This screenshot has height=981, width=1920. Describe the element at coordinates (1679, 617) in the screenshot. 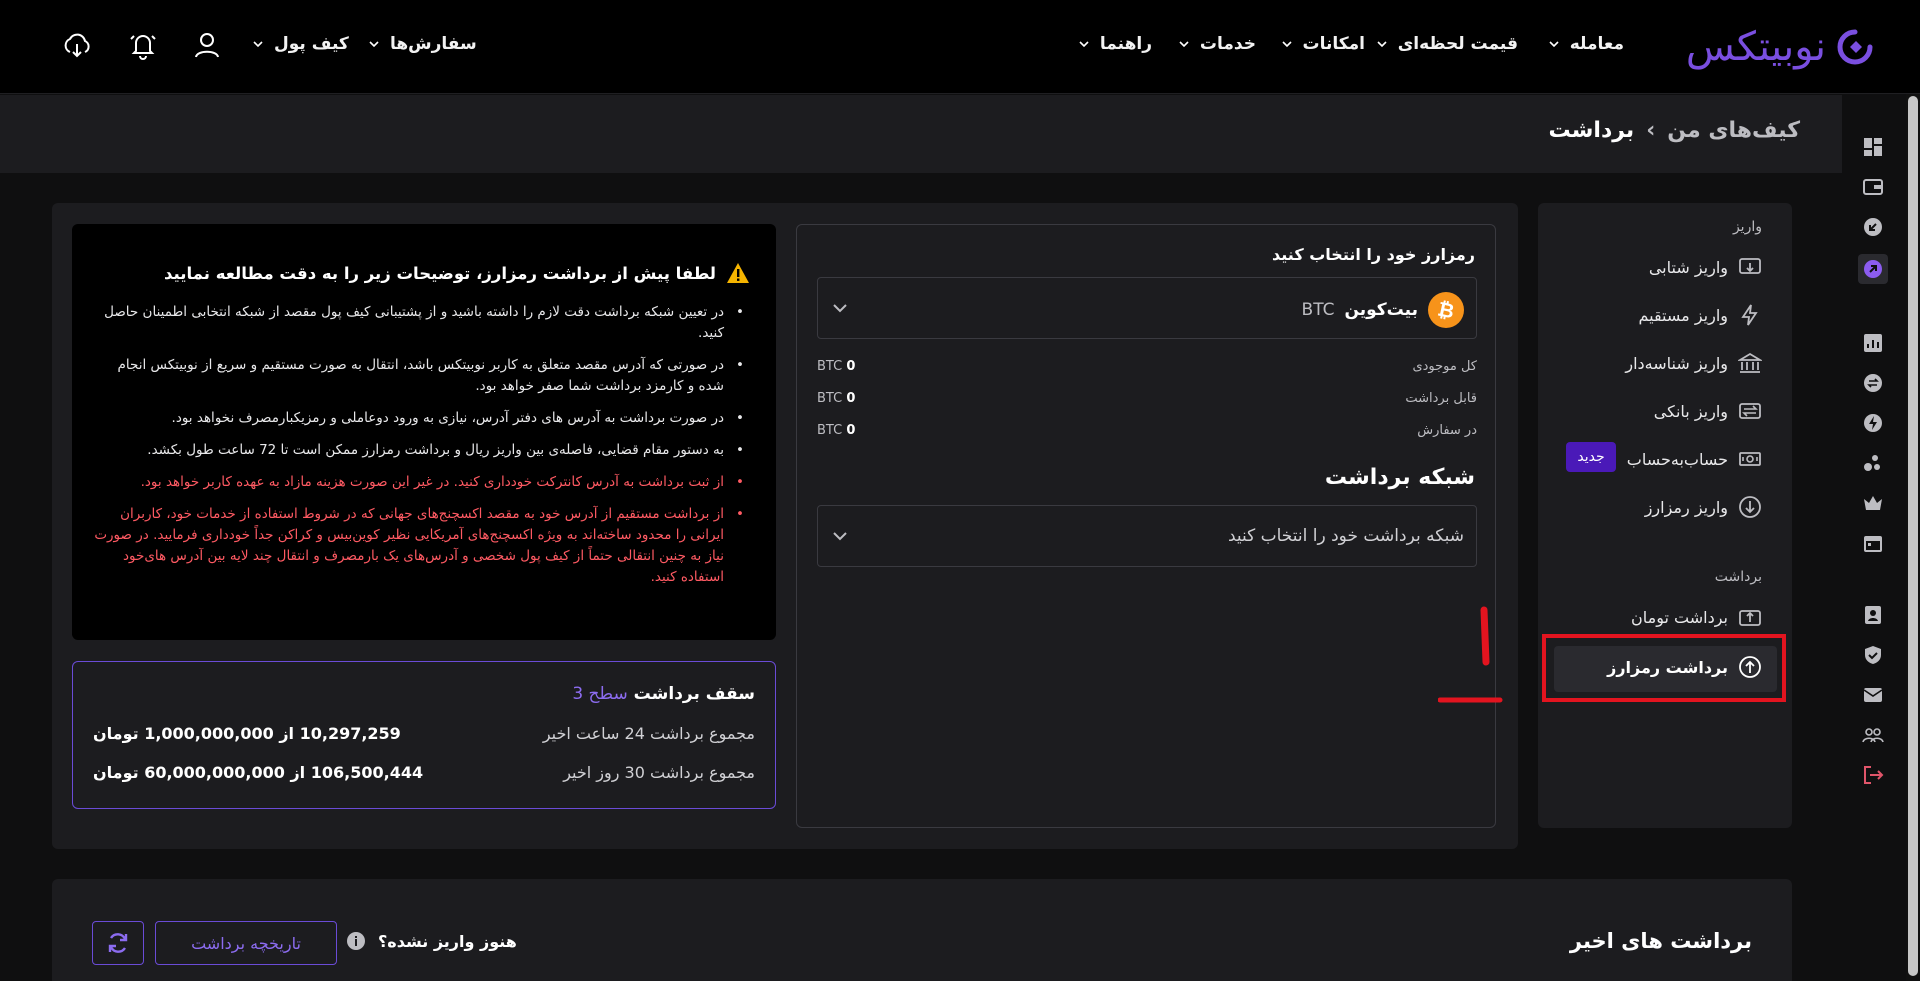

I see `sidebar-item-label: برداشت تومان` at that location.